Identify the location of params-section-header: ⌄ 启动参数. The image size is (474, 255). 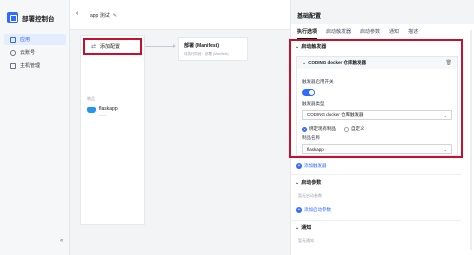
(308, 183).